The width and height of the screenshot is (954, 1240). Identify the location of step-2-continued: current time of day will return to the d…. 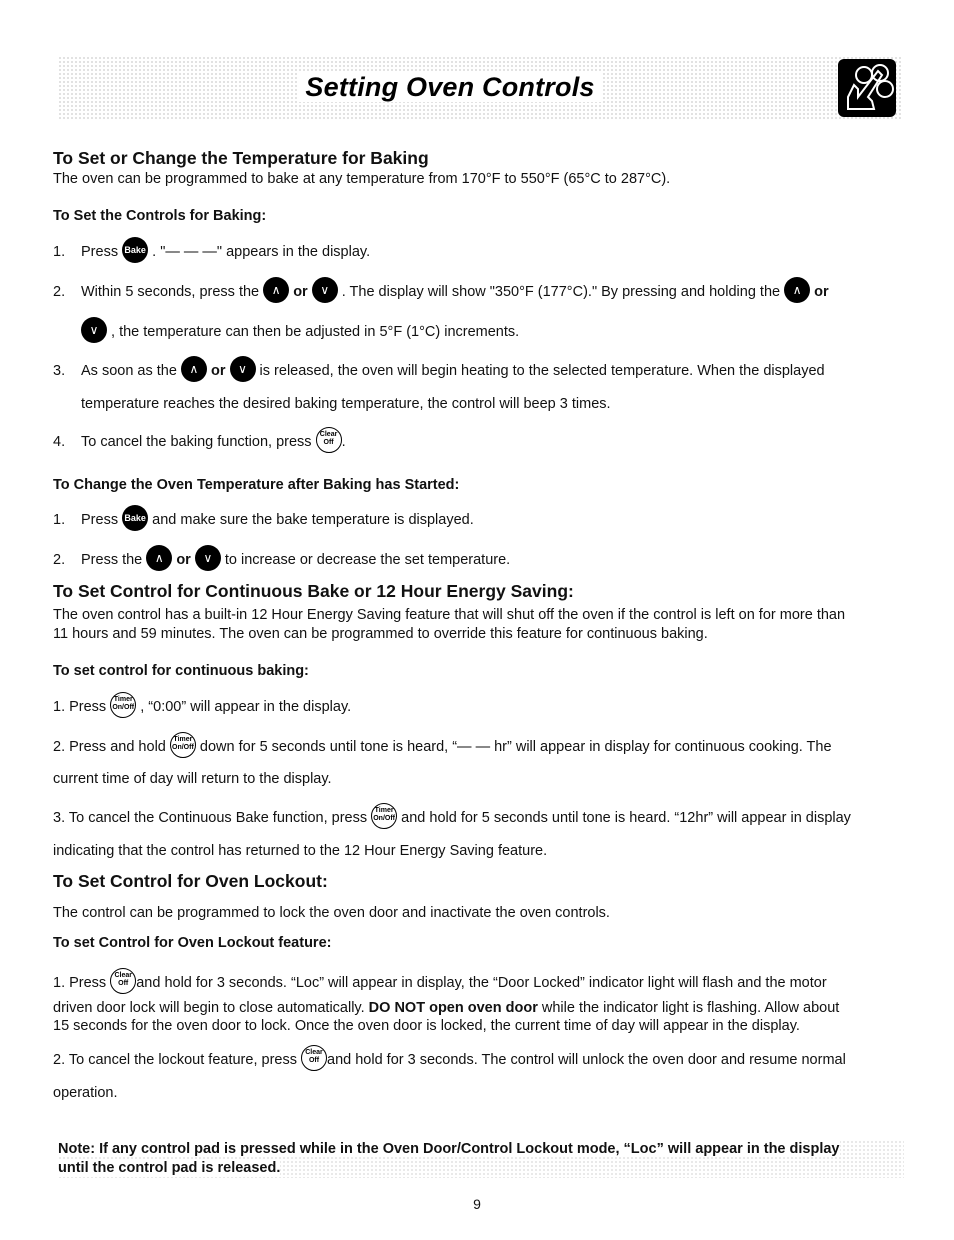
(192, 779).